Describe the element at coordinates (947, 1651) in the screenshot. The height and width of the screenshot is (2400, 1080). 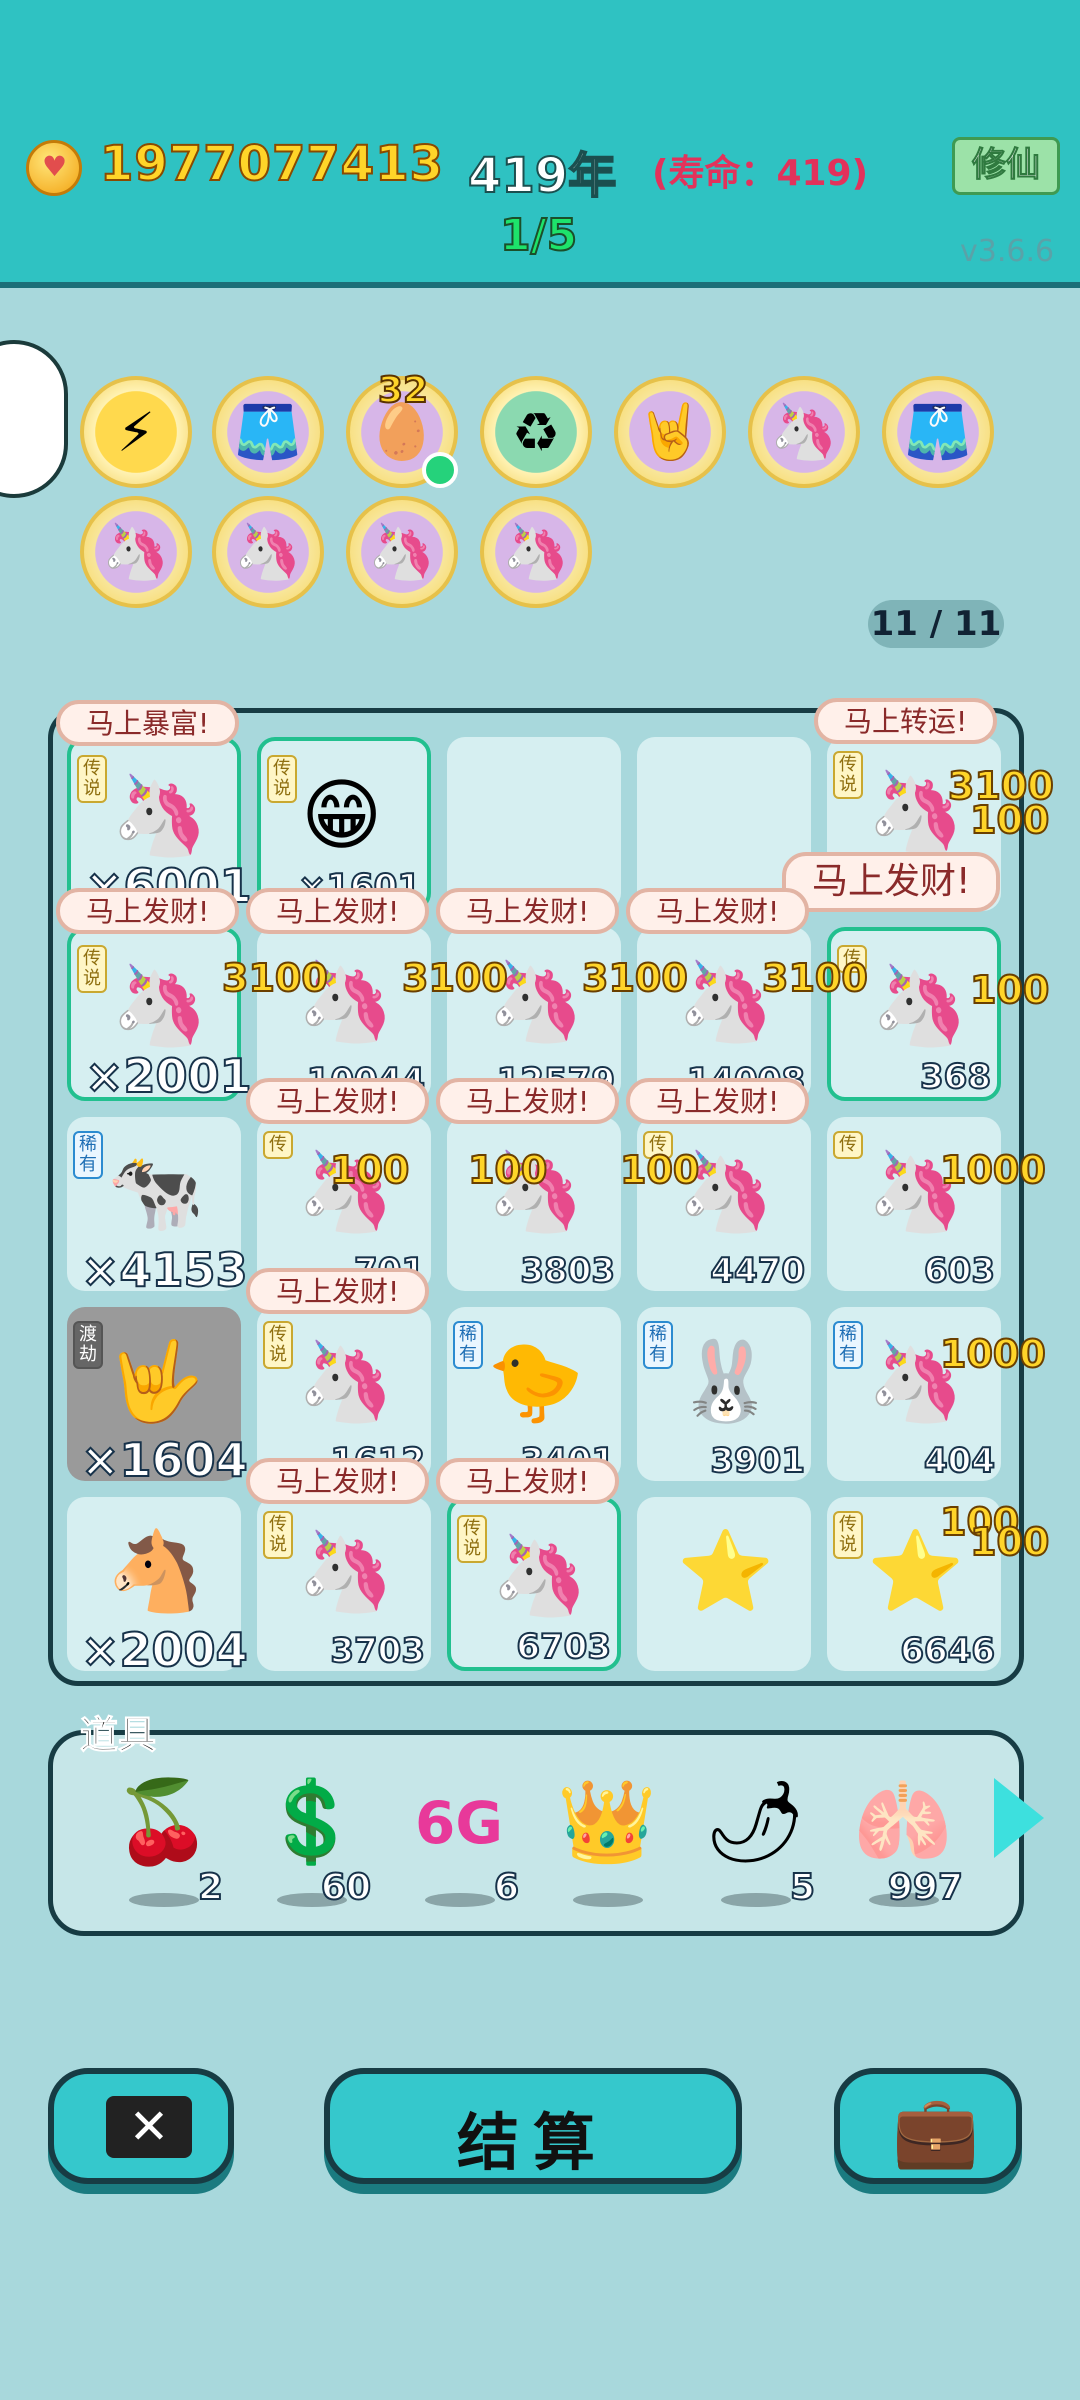
I see `cell-count: 6646` at that location.